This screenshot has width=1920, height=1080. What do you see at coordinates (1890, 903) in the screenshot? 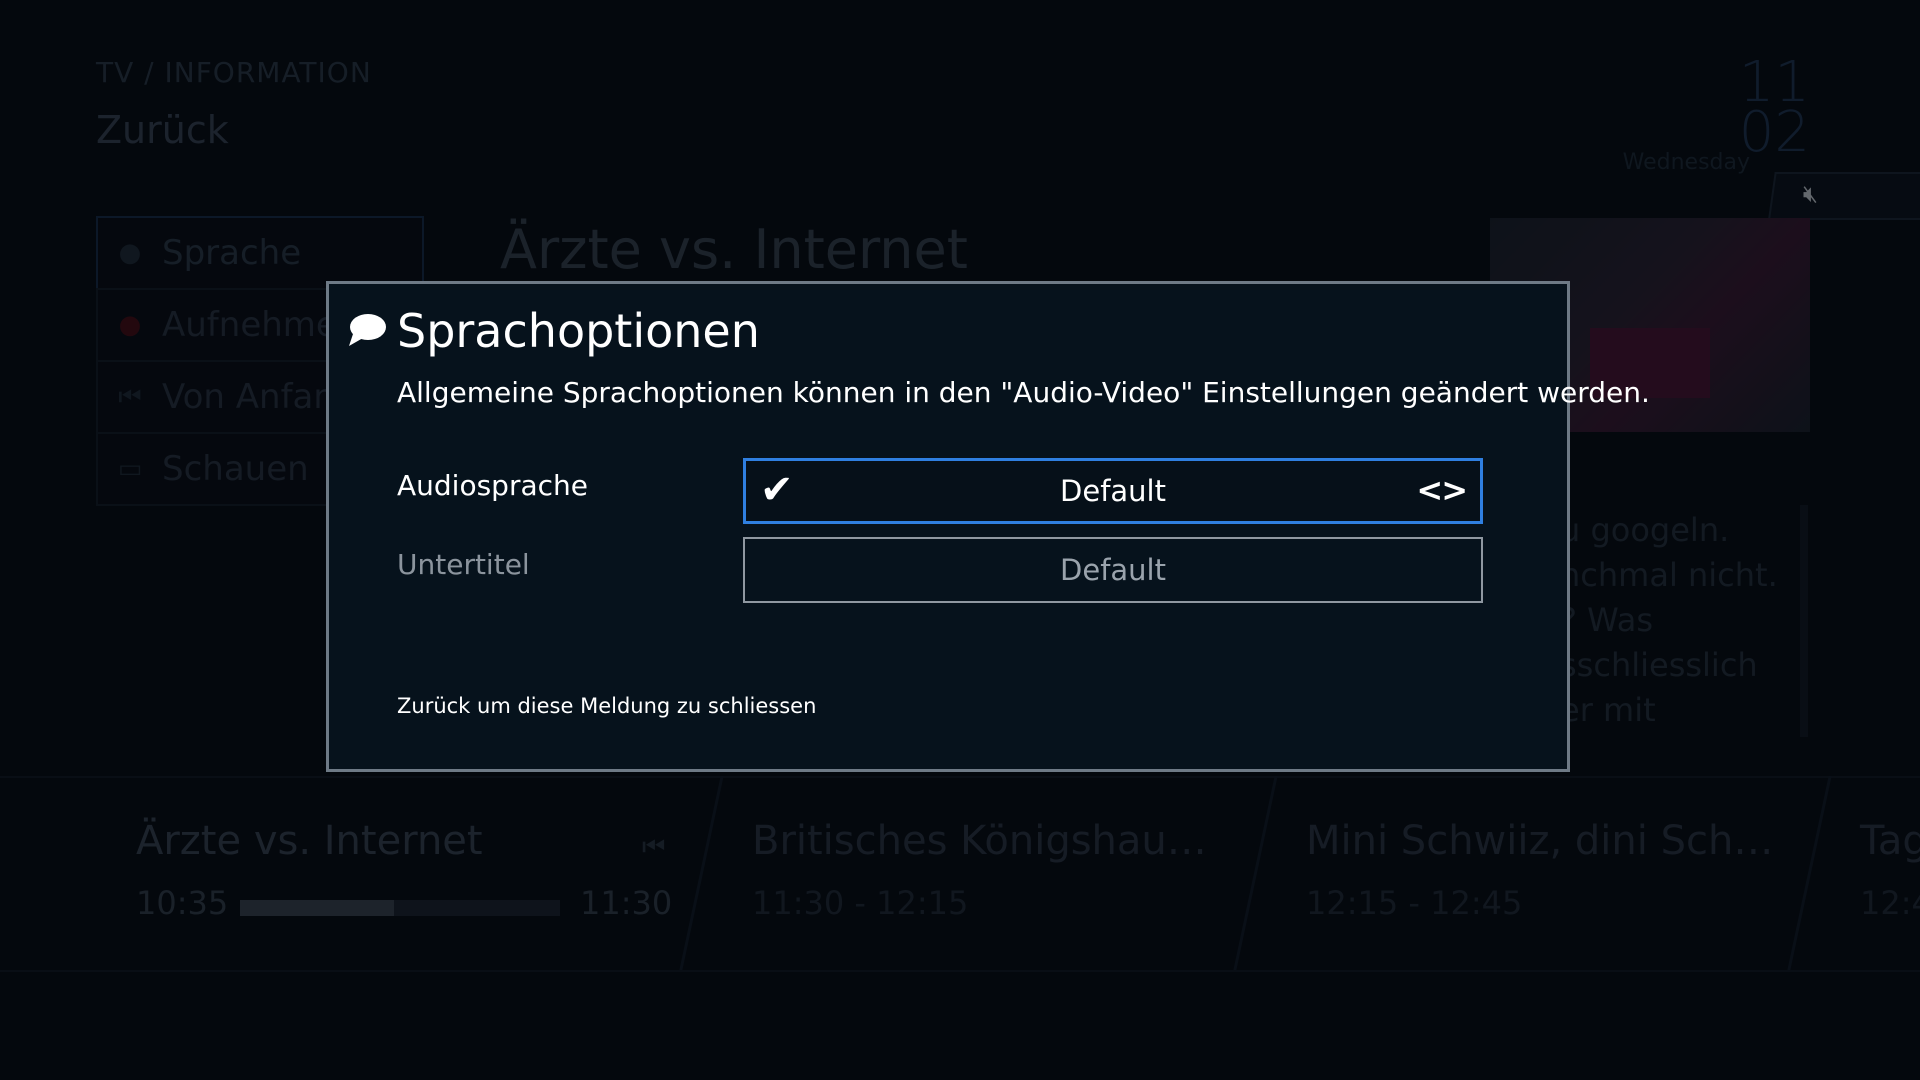
I see `epg-next-time: 12:4` at bounding box center [1890, 903].